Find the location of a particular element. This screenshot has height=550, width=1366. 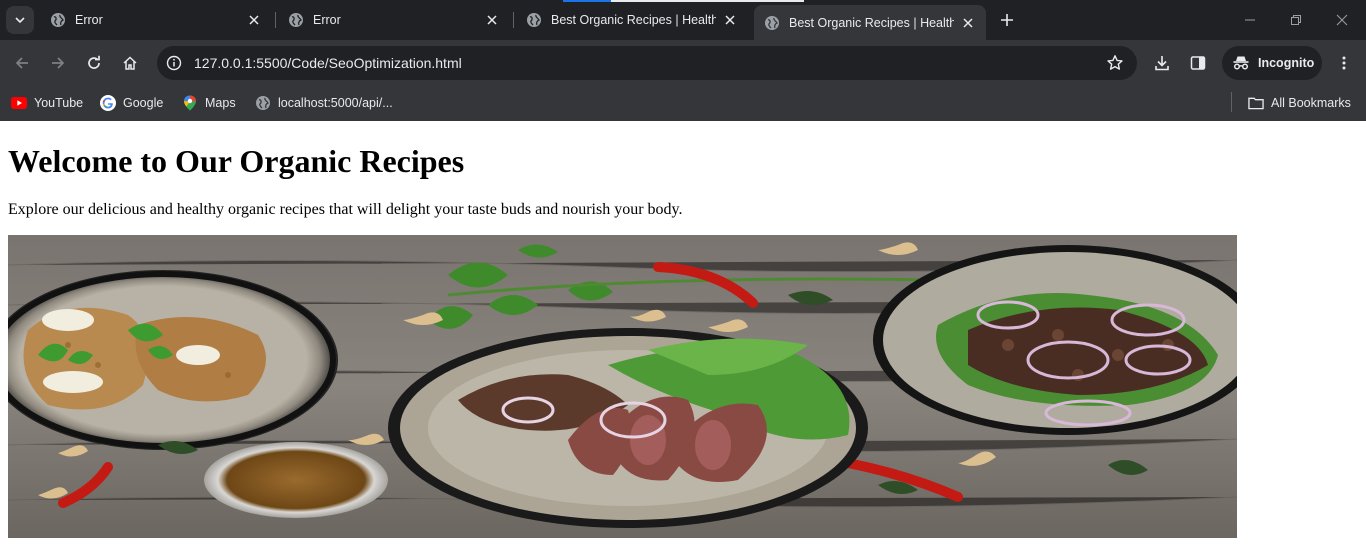

all-bookmarks-button: All Bookmarks is located at coordinates (1299, 103).